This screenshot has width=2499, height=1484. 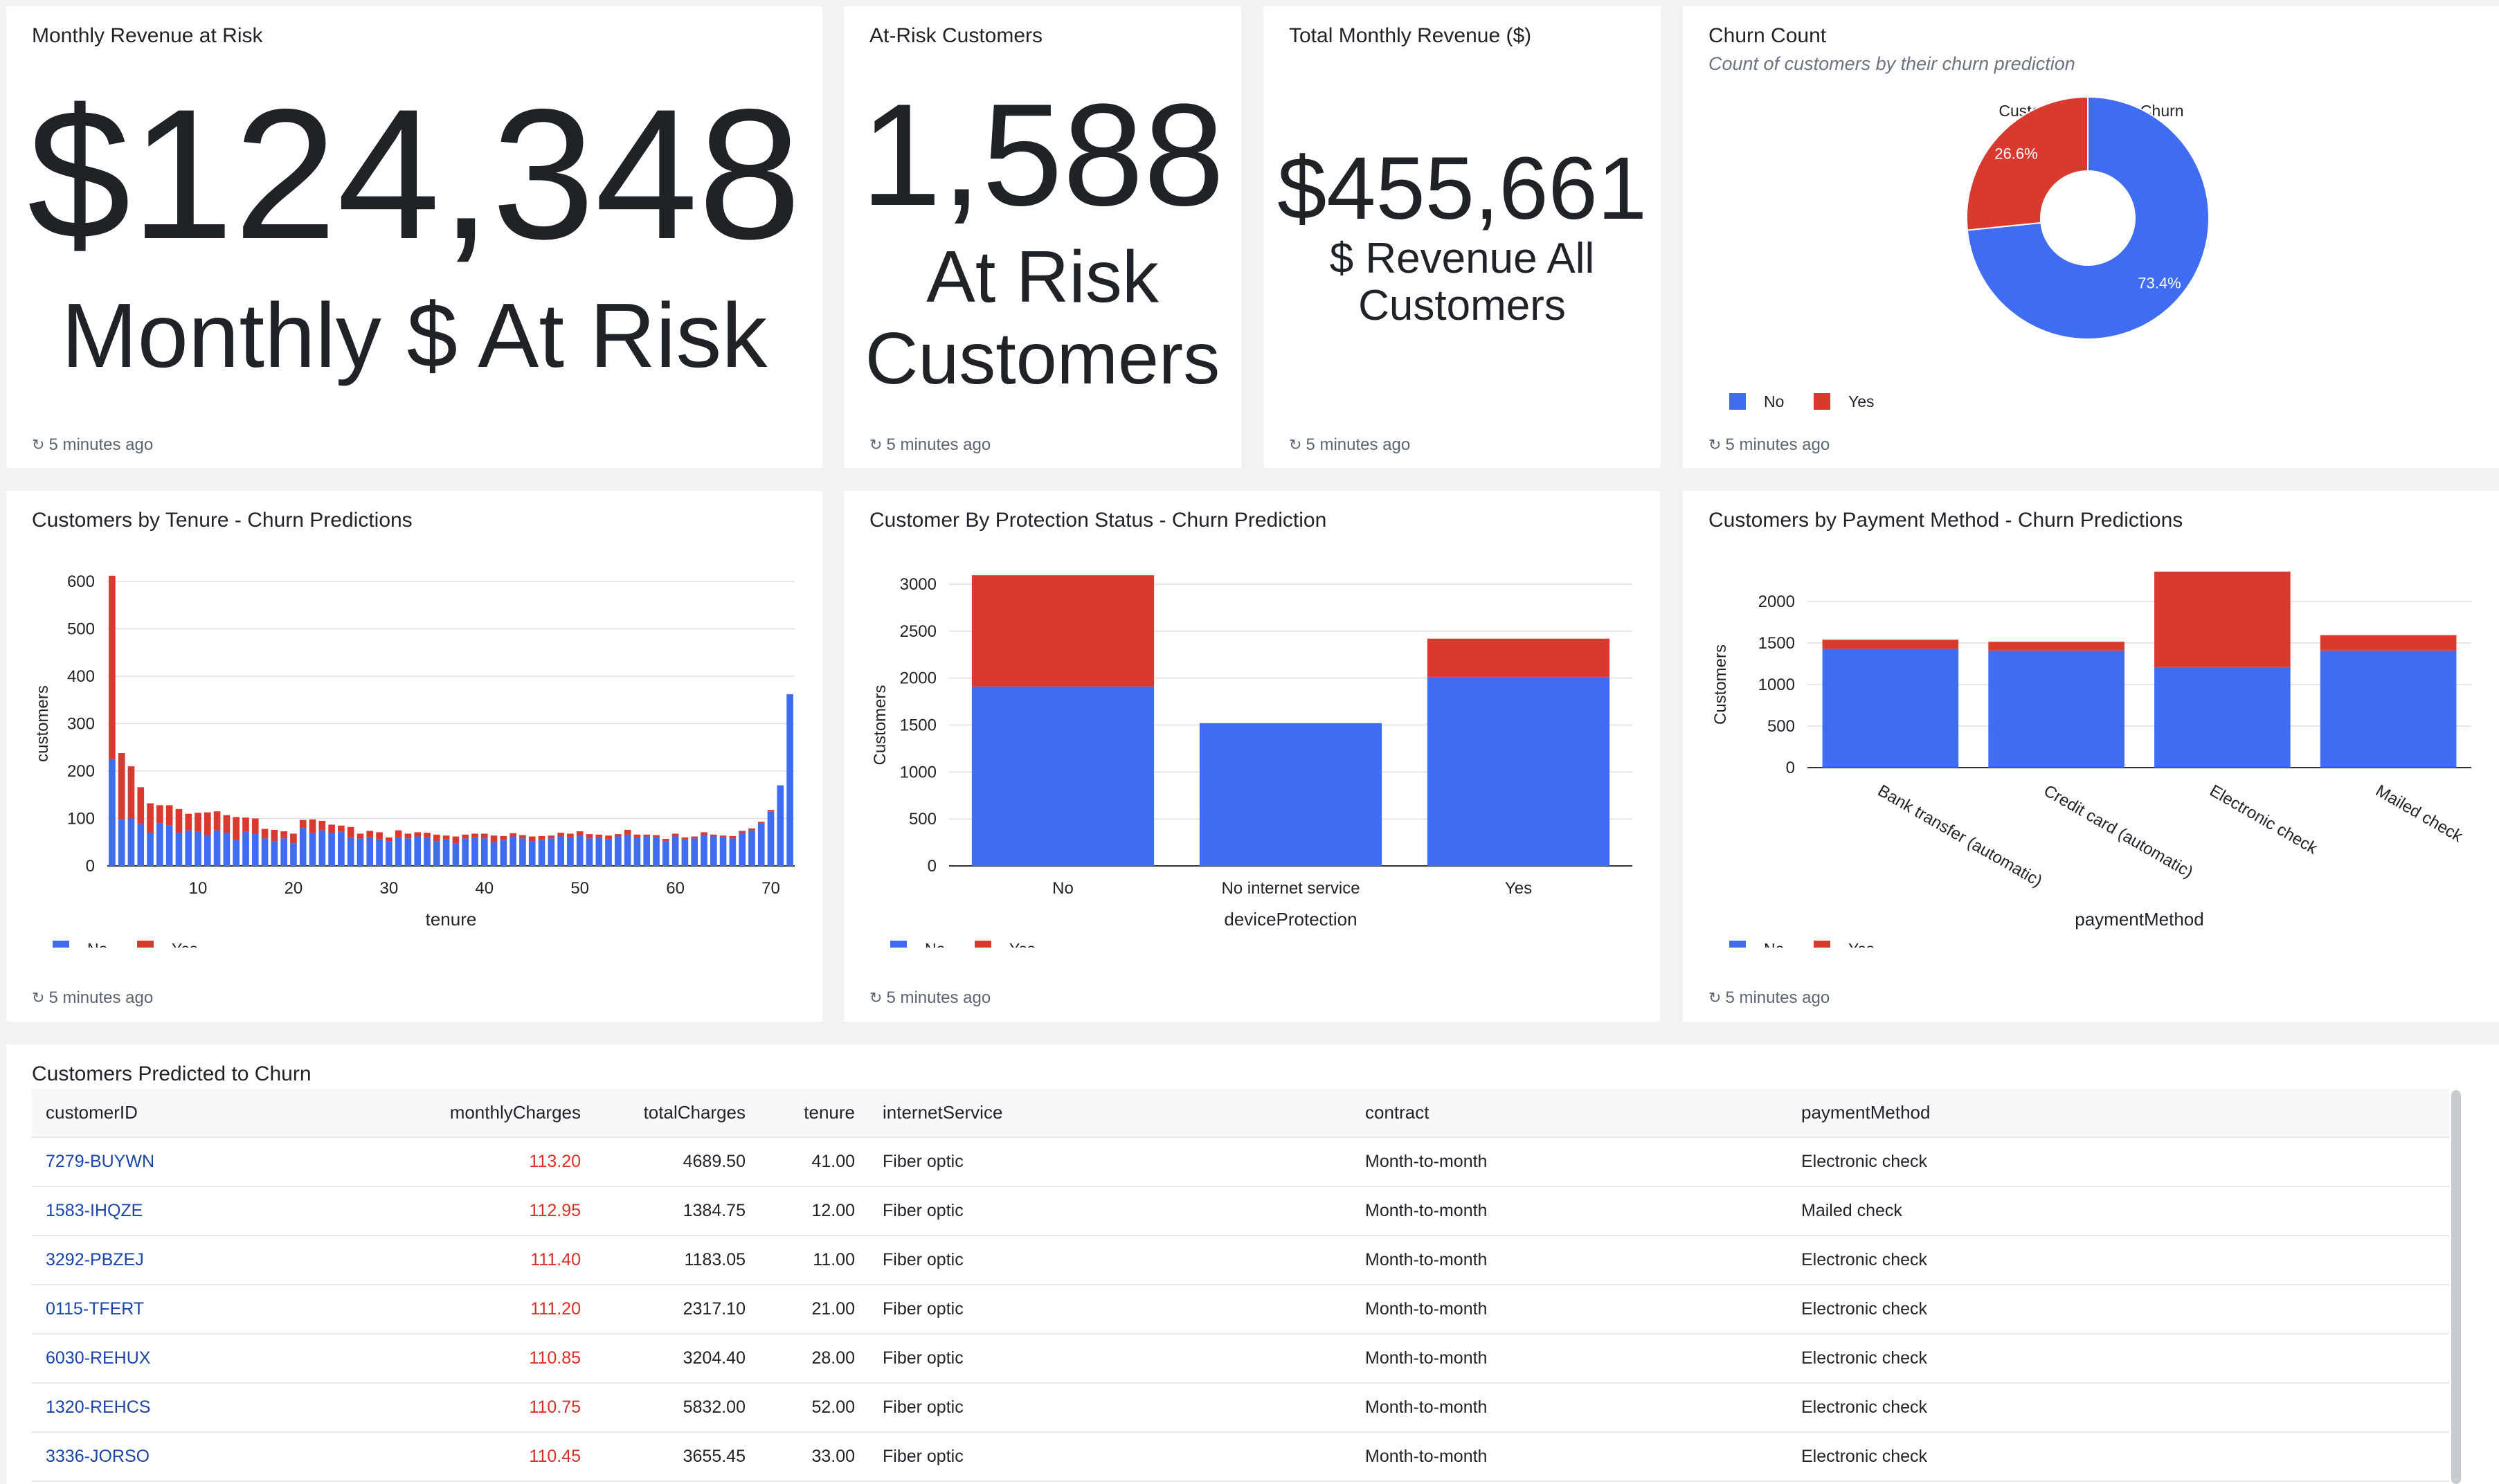 I want to click on column-header-totalcharges: totalCharges, so click(x=677, y=1113).